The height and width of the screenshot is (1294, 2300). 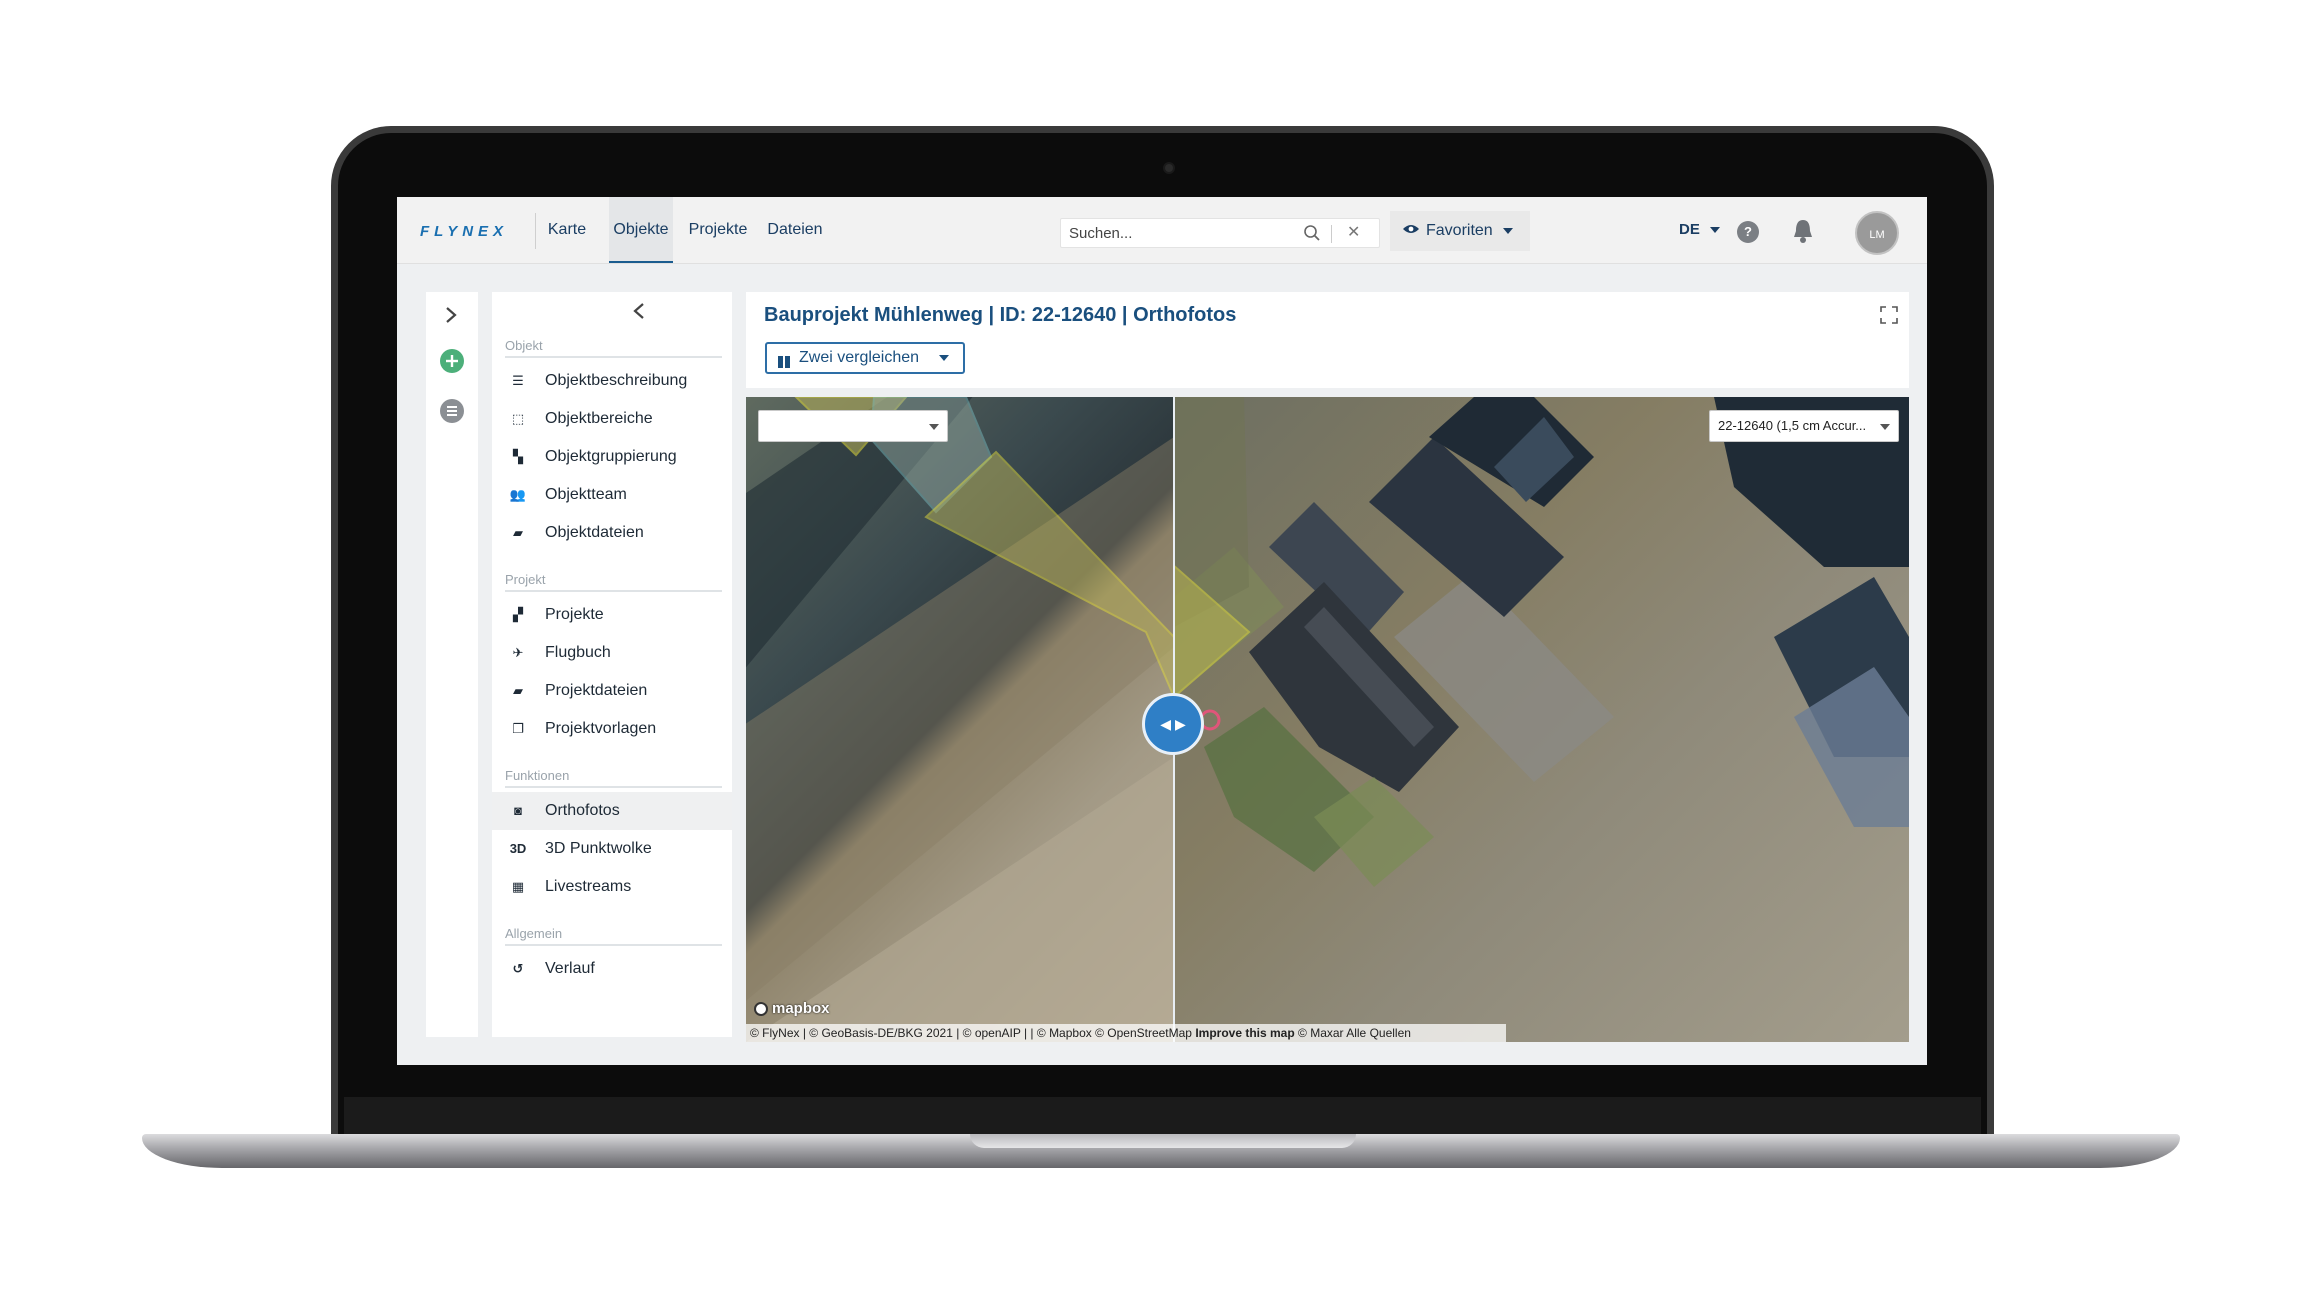 I want to click on map-left-pane, so click(x=960, y=719).